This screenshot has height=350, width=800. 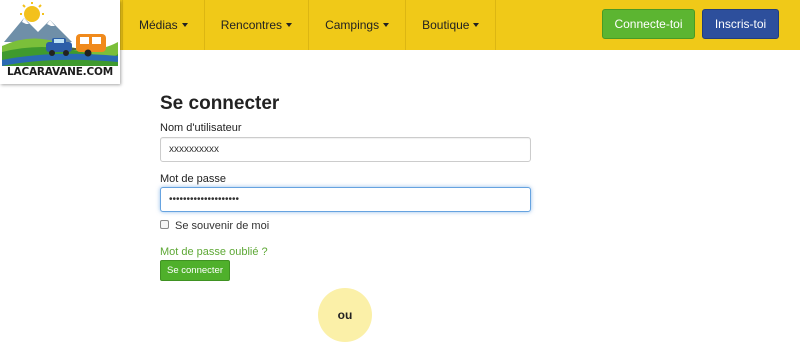 I want to click on caravan-logo-icon, so click(x=60, y=34).